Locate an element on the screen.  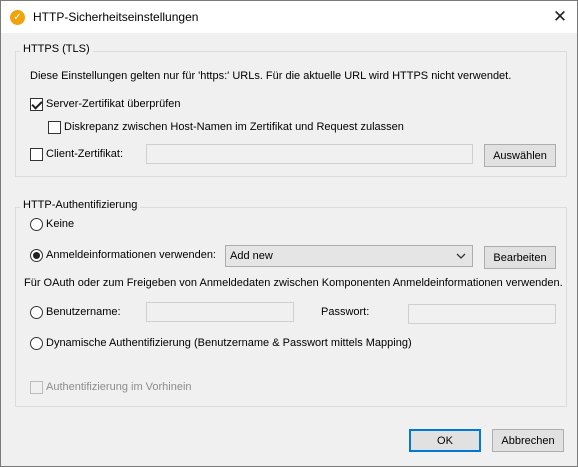
preemptive-auth-label: Authentifizierung im Vorhinein is located at coordinates (119, 387).